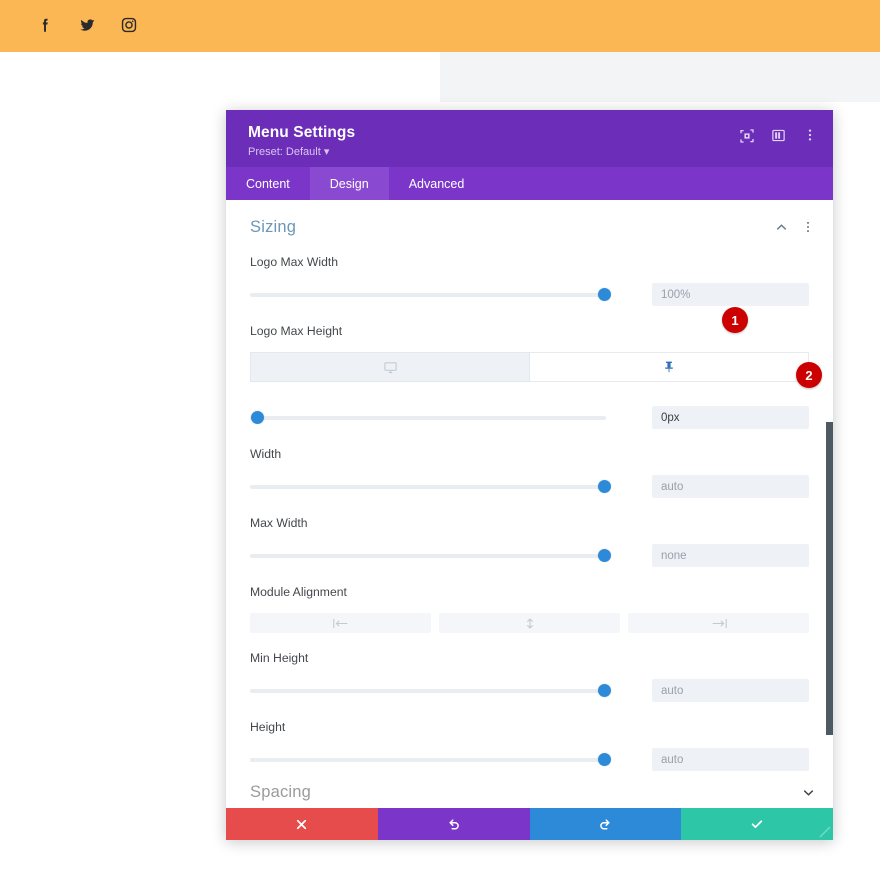 The width and height of the screenshot is (880, 883). Describe the element at coordinates (605, 824) in the screenshot. I see `redo-button` at that location.